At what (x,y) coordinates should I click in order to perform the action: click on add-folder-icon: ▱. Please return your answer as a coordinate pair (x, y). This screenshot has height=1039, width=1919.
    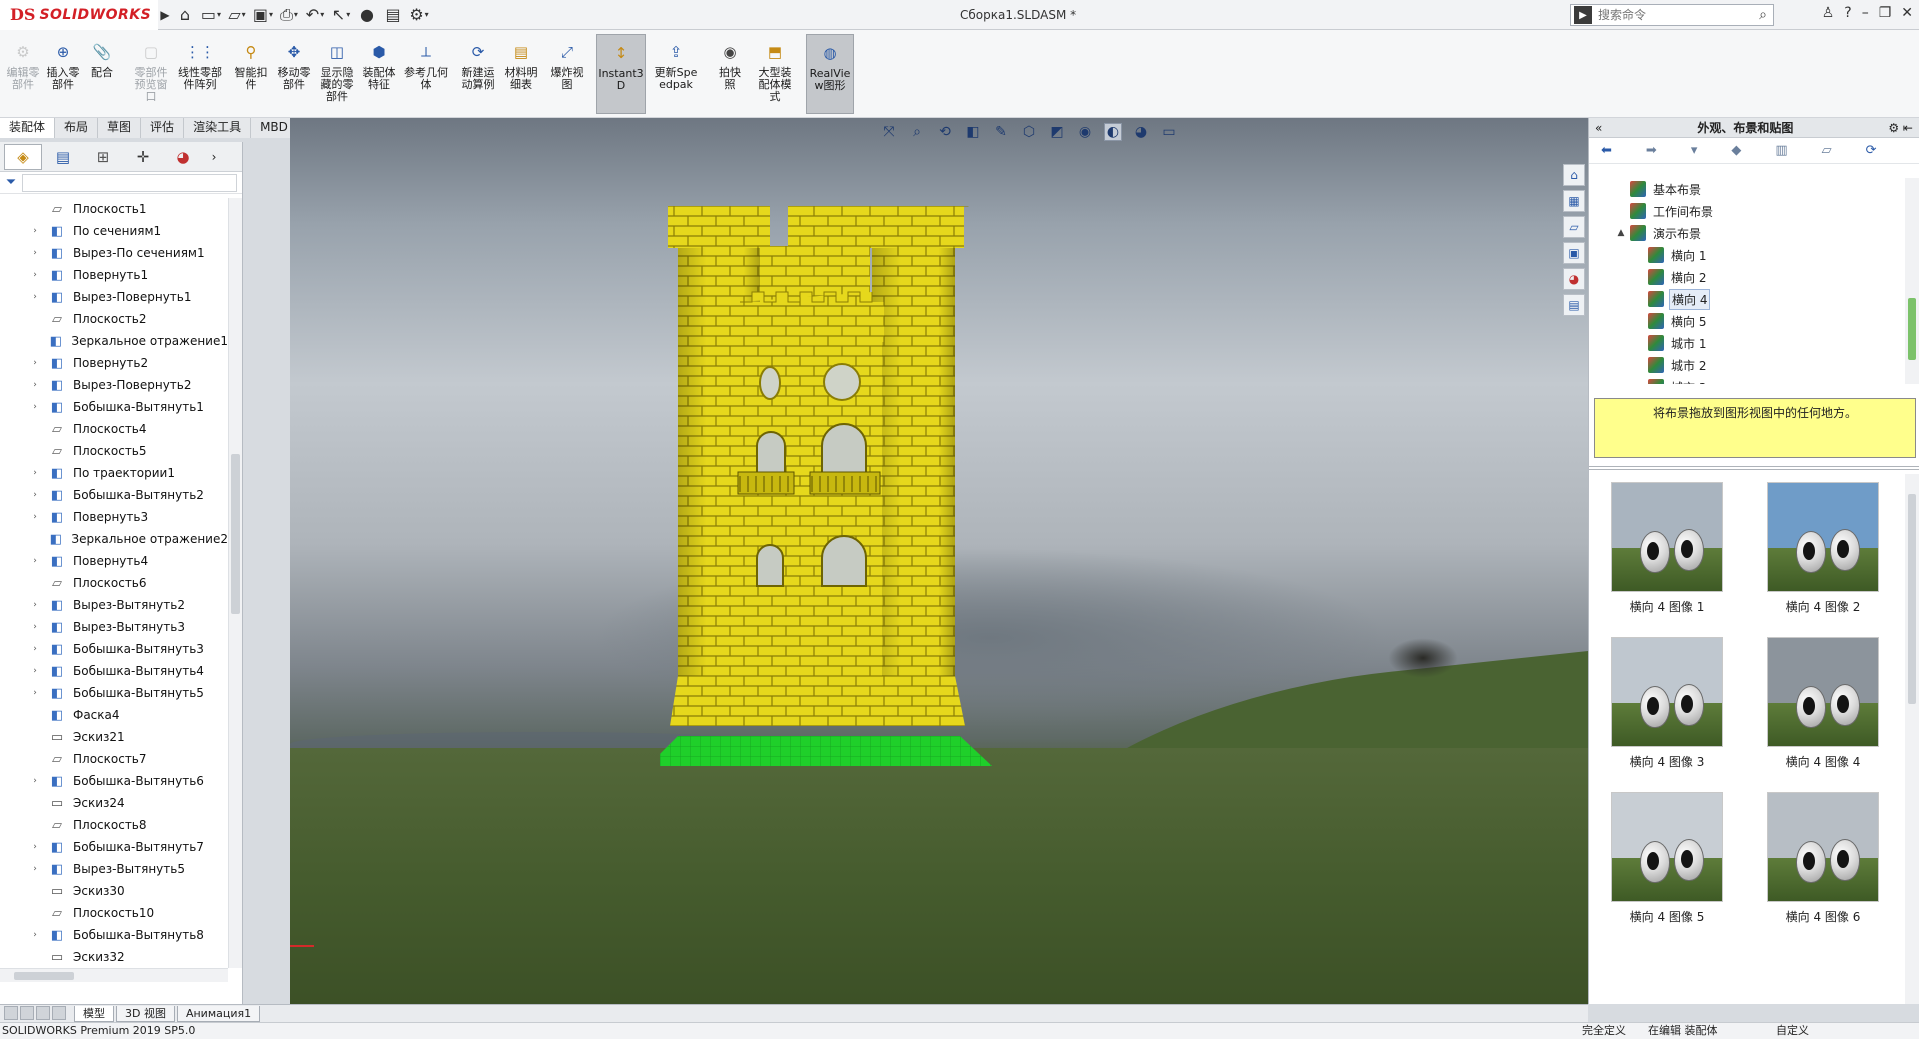
    Looking at the image, I should click on (1827, 150).